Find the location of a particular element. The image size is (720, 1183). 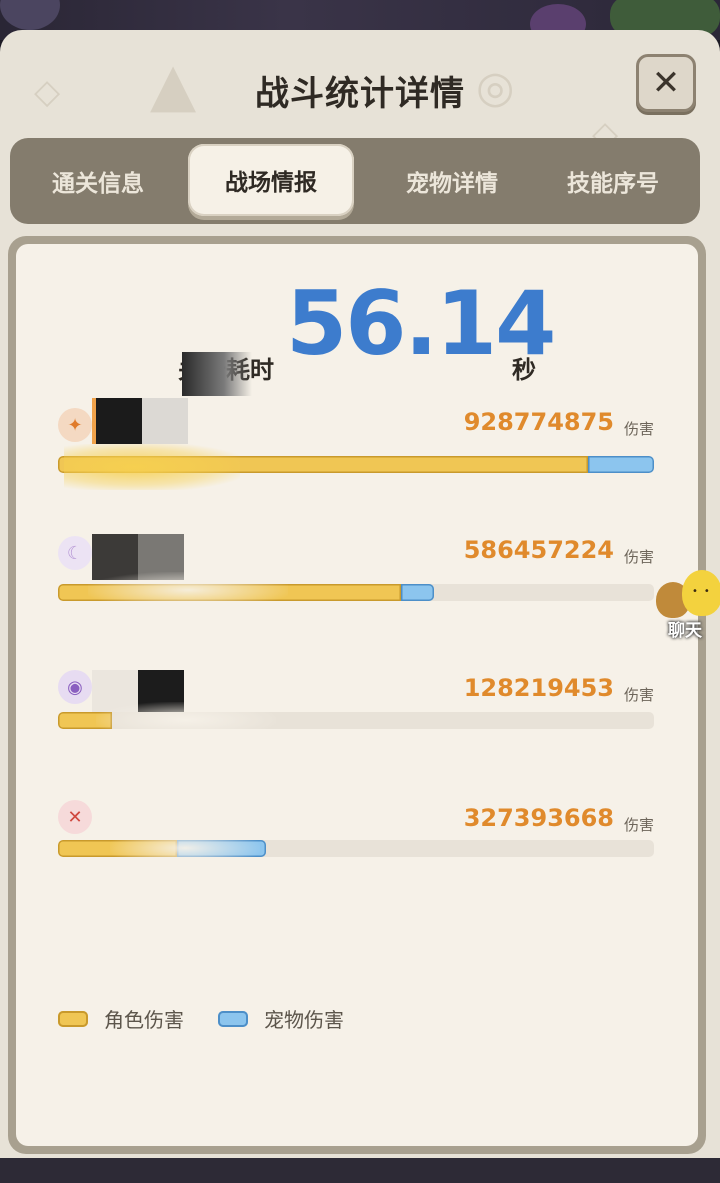

legend-role: 角色伤害 is located at coordinates (121, 1018).